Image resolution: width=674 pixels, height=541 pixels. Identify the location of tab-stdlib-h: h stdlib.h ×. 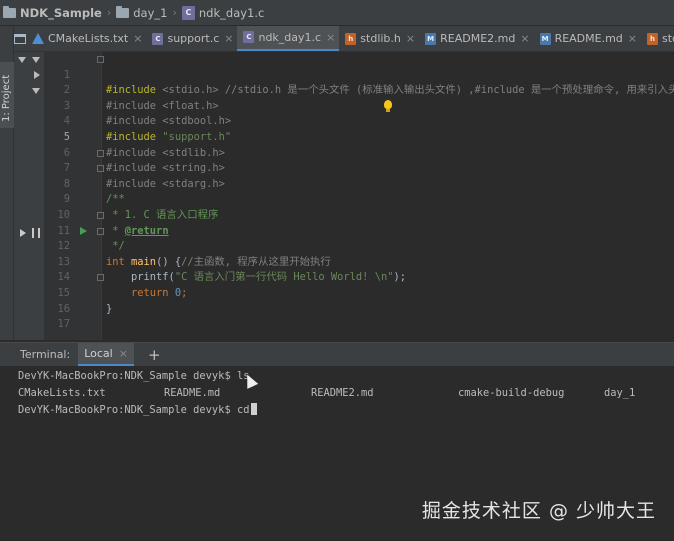
(379, 38).